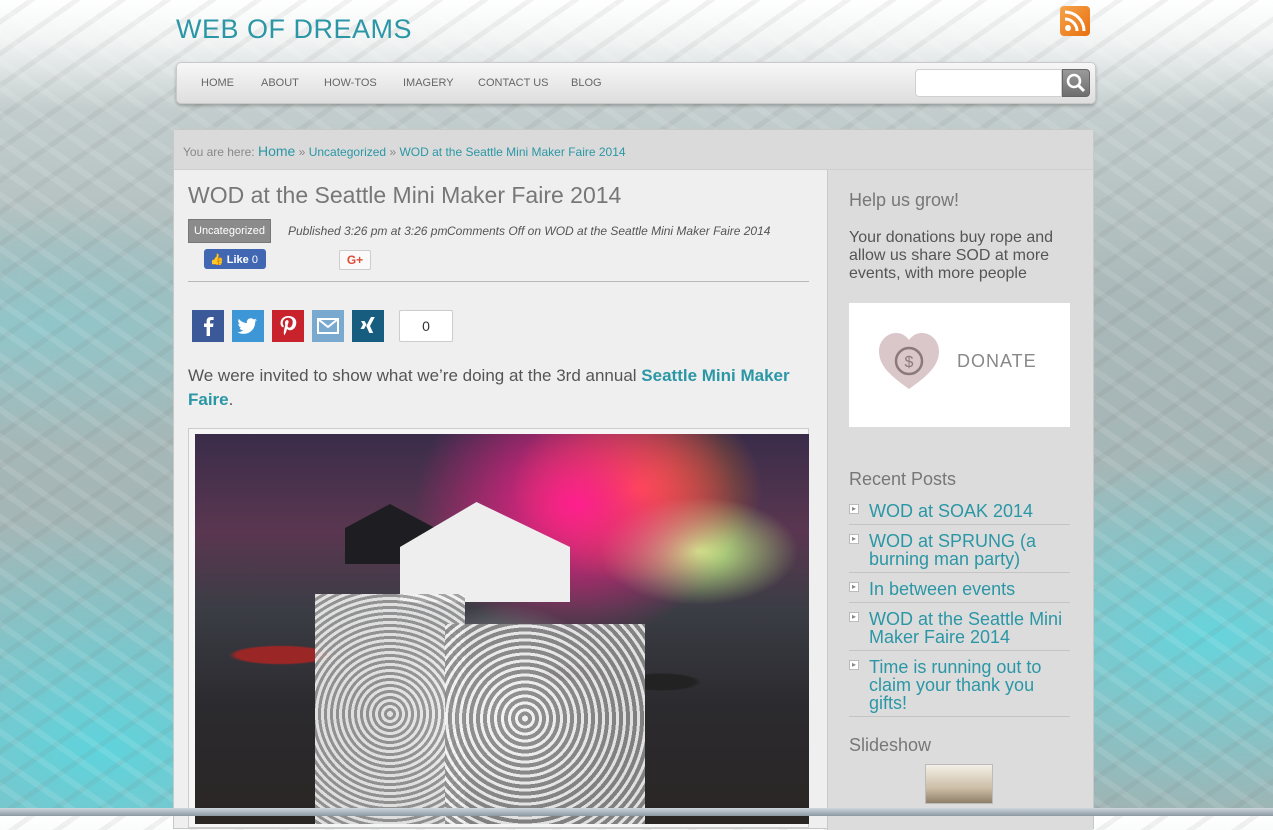 This screenshot has width=1273, height=830. What do you see at coordinates (513, 83) in the screenshot?
I see `nav-item-contact-us: CONTACT US` at bounding box center [513, 83].